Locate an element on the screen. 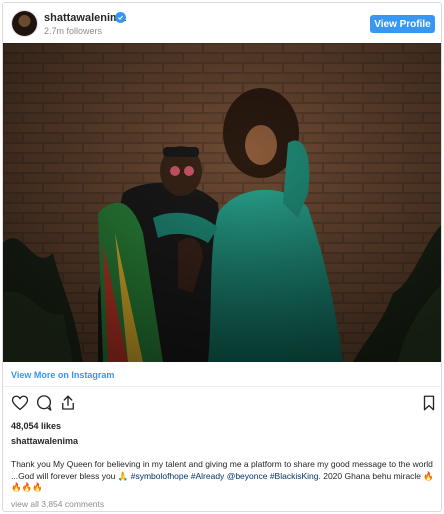  view-profile-button: View Profile is located at coordinates (402, 24).